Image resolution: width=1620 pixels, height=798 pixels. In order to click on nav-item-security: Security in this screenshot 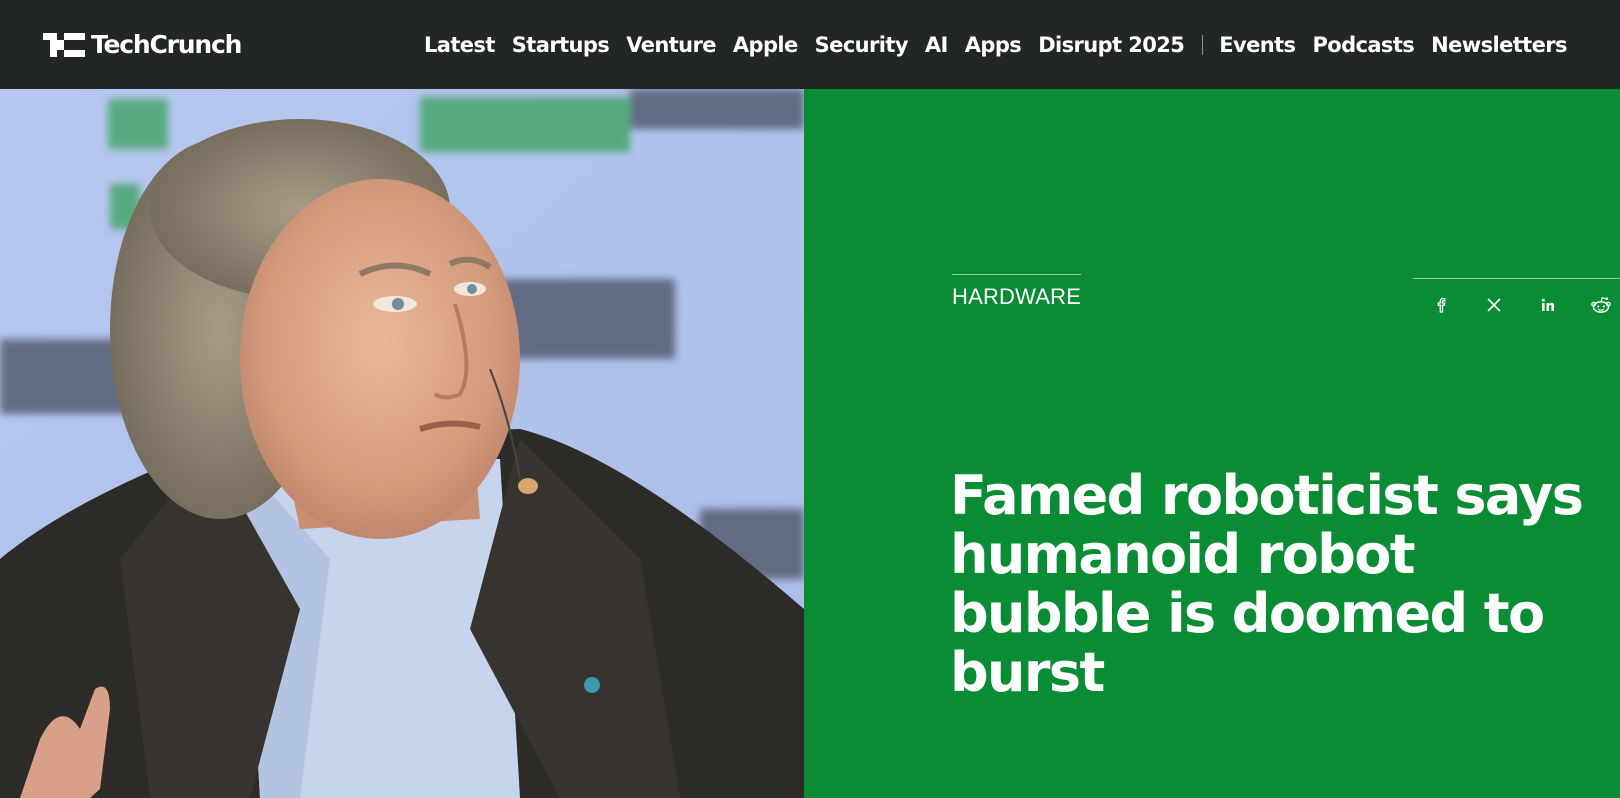, I will do `click(862, 45)`.